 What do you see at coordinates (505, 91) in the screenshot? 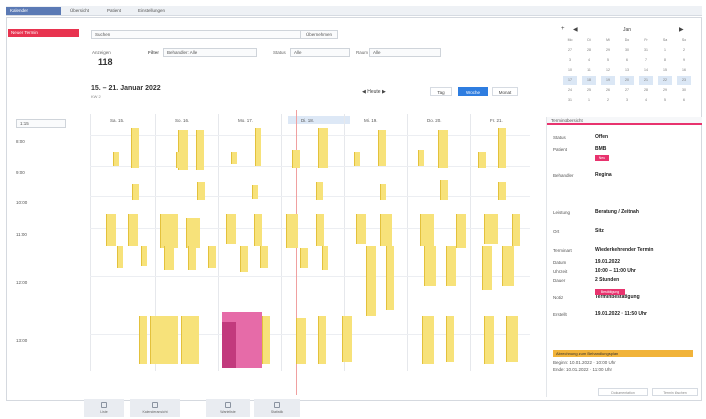
I see `view-month-button: Monat` at bounding box center [505, 91].